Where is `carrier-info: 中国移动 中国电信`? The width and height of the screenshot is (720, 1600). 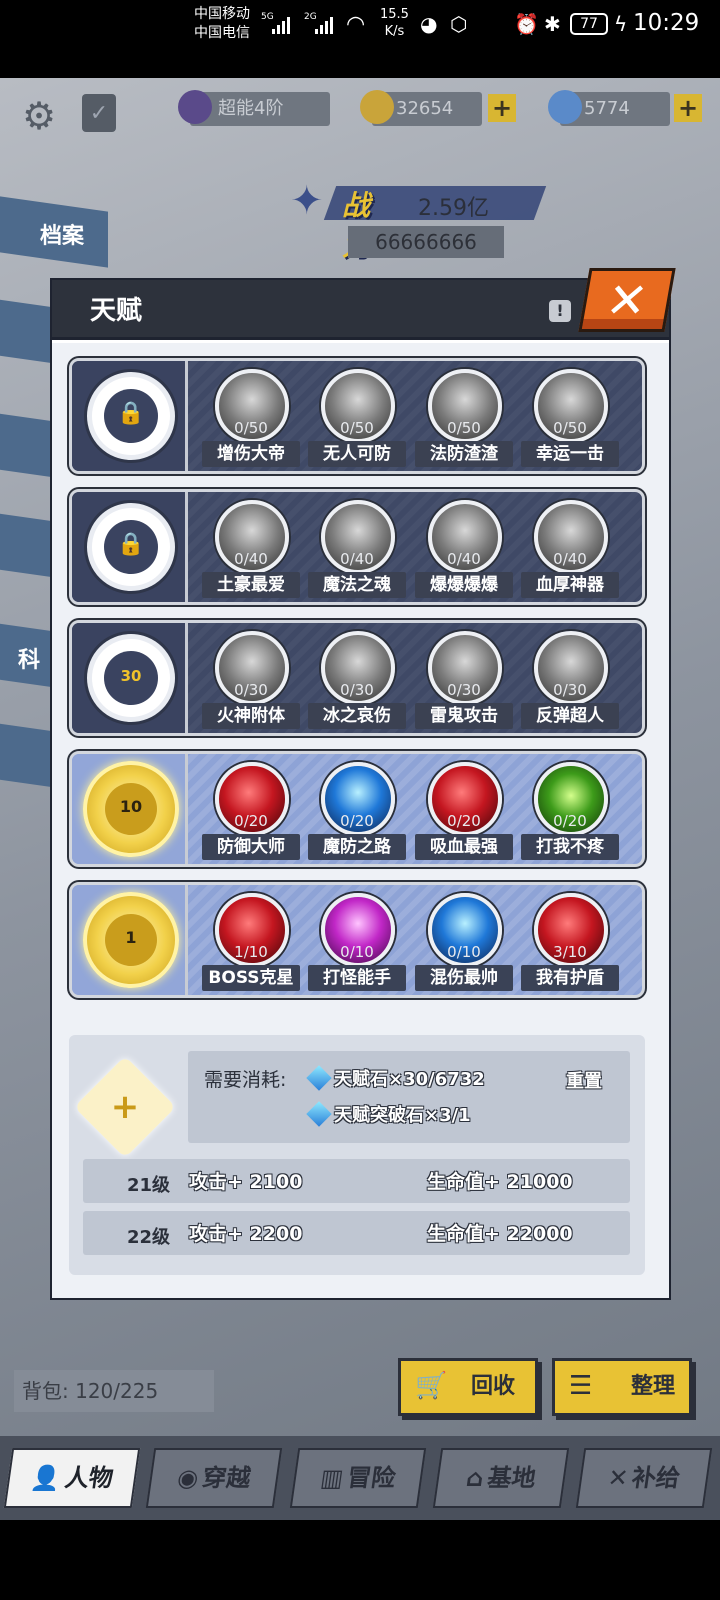
carrier-info: 中国移动 中国电信 is located at coordinates (222, 24).